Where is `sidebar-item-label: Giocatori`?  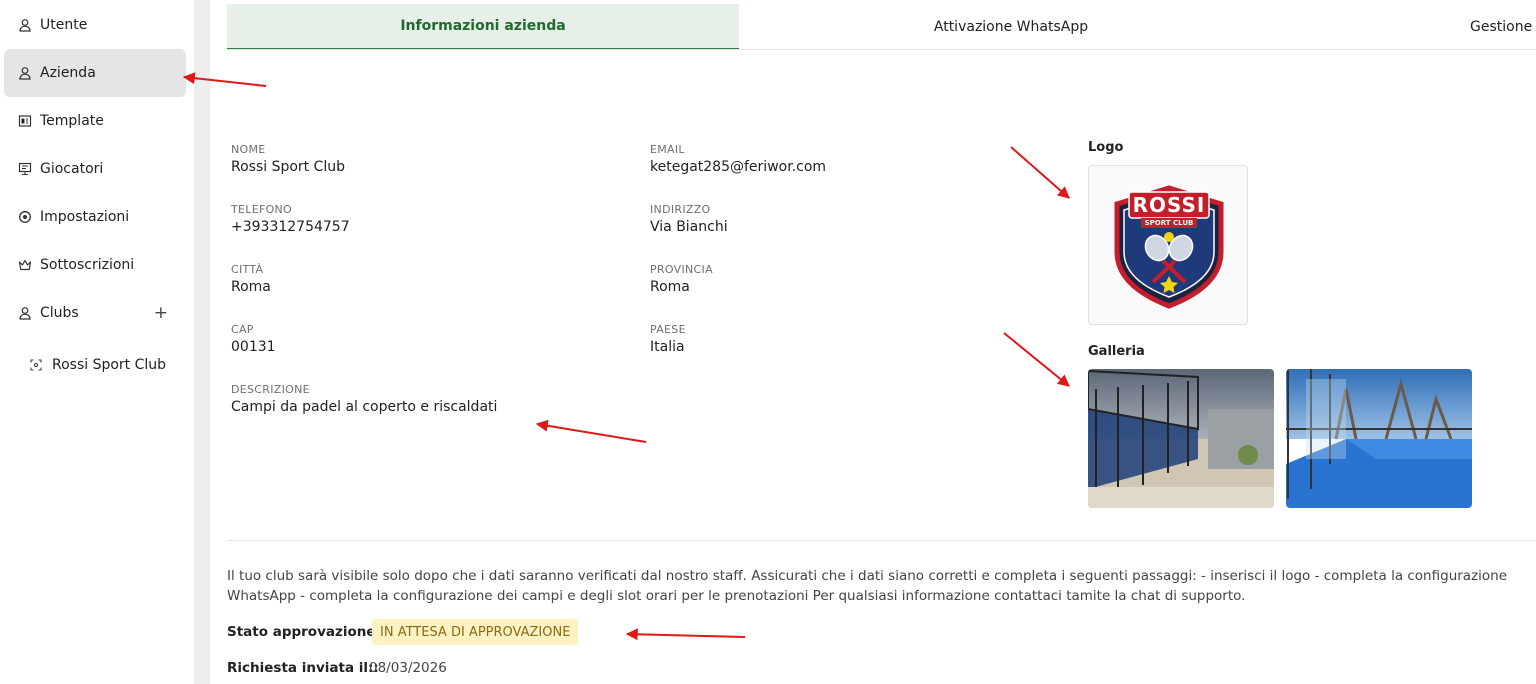
sidebar-item-label: Giocatori is located at coordinates (72, 169).